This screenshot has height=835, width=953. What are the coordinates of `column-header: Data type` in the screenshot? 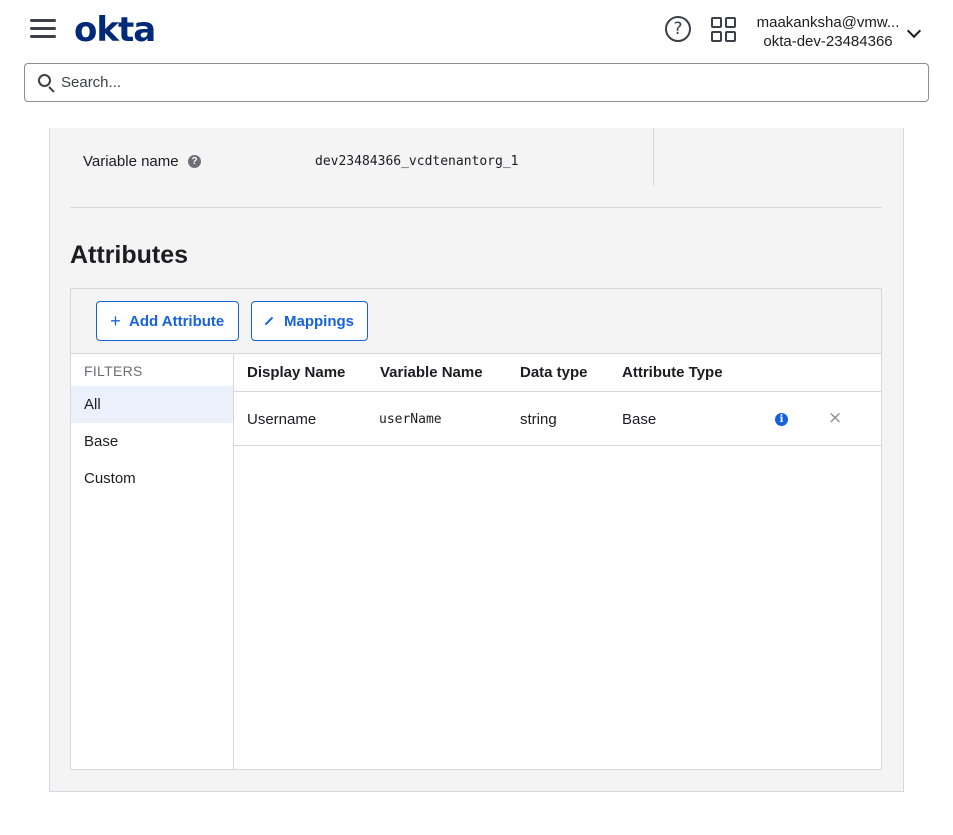 It's located at (554, 372).